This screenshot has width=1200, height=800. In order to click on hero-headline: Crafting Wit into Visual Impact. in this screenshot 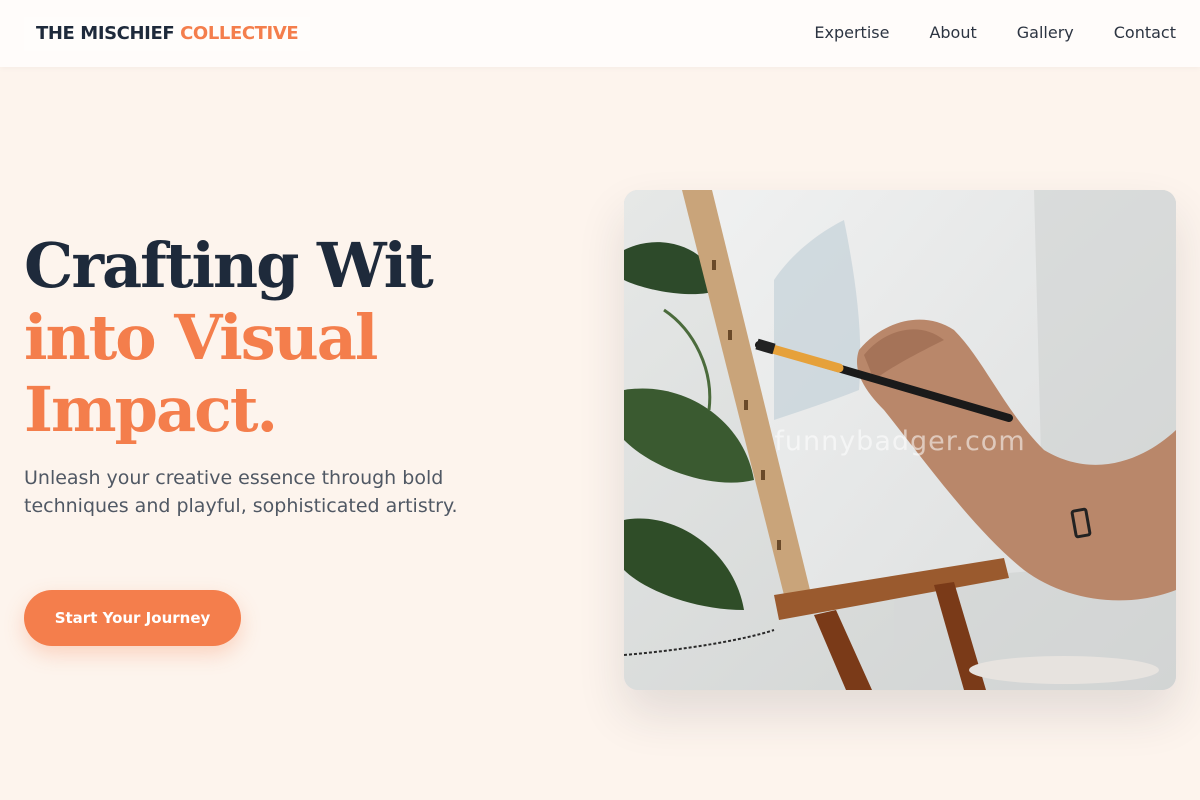, I will do `click(284, 338)`.